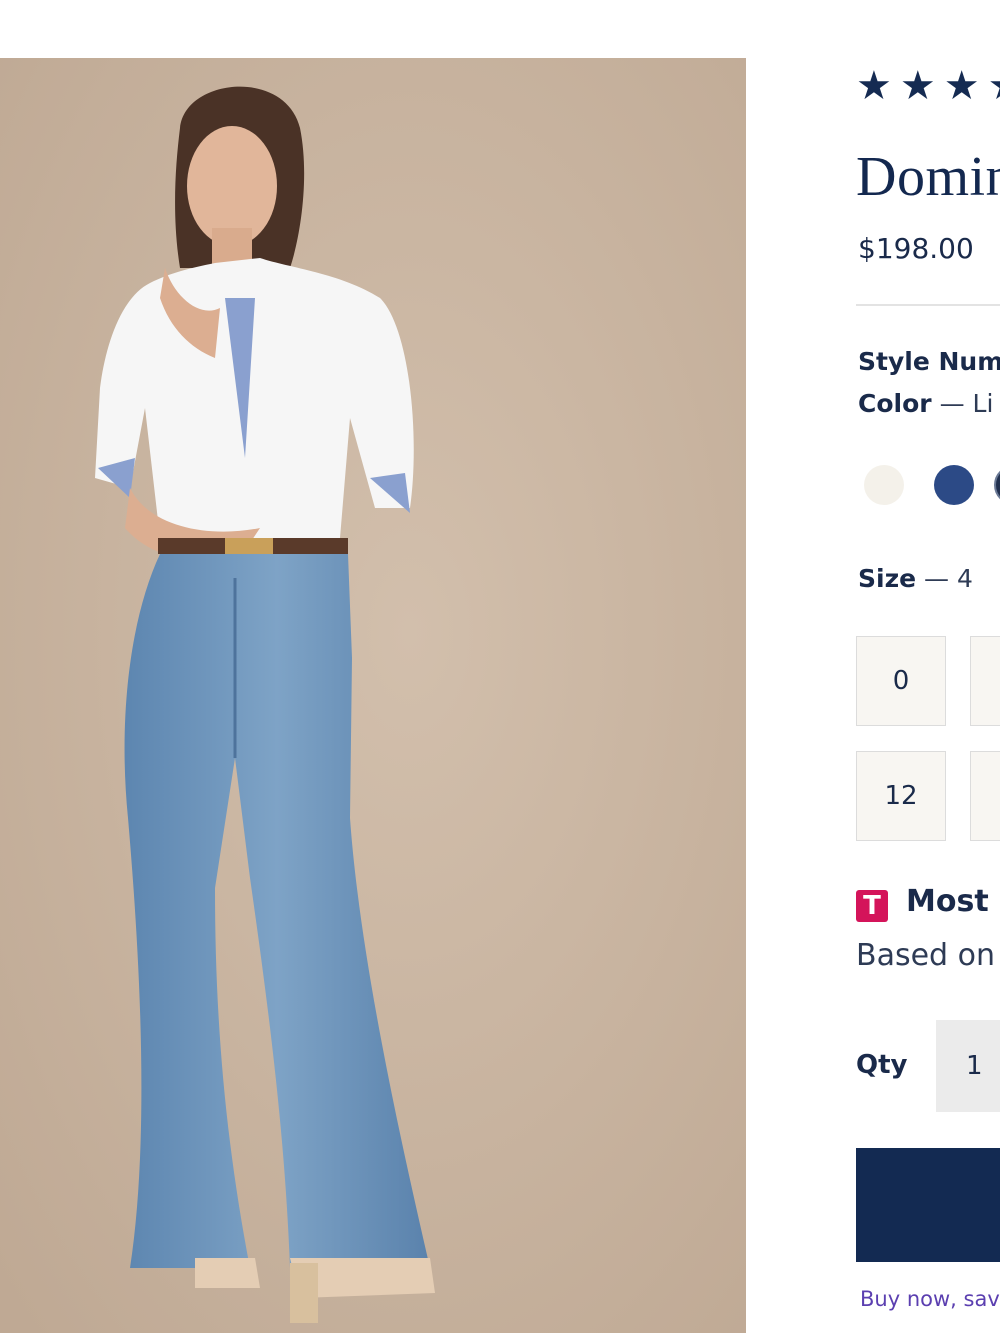  I want to click on swatch-cream, so click(884, 485).